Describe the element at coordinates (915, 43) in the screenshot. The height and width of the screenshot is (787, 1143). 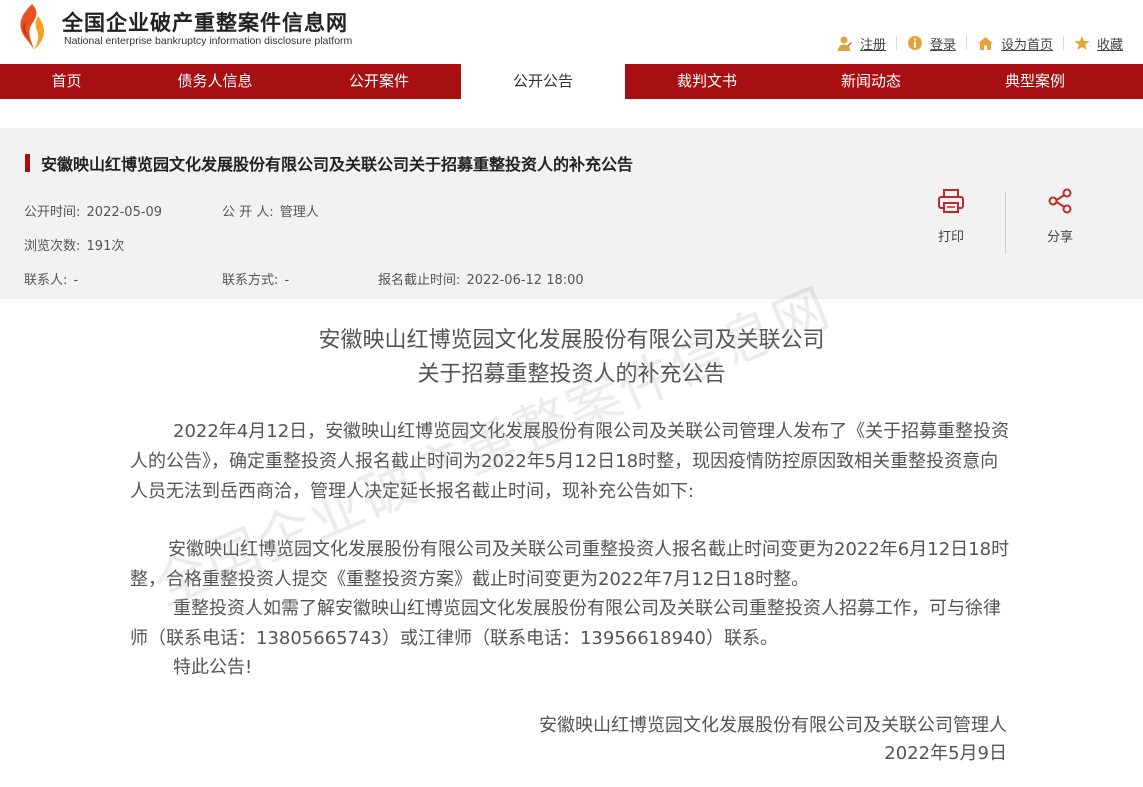
I see `login-info-icon` at that location.